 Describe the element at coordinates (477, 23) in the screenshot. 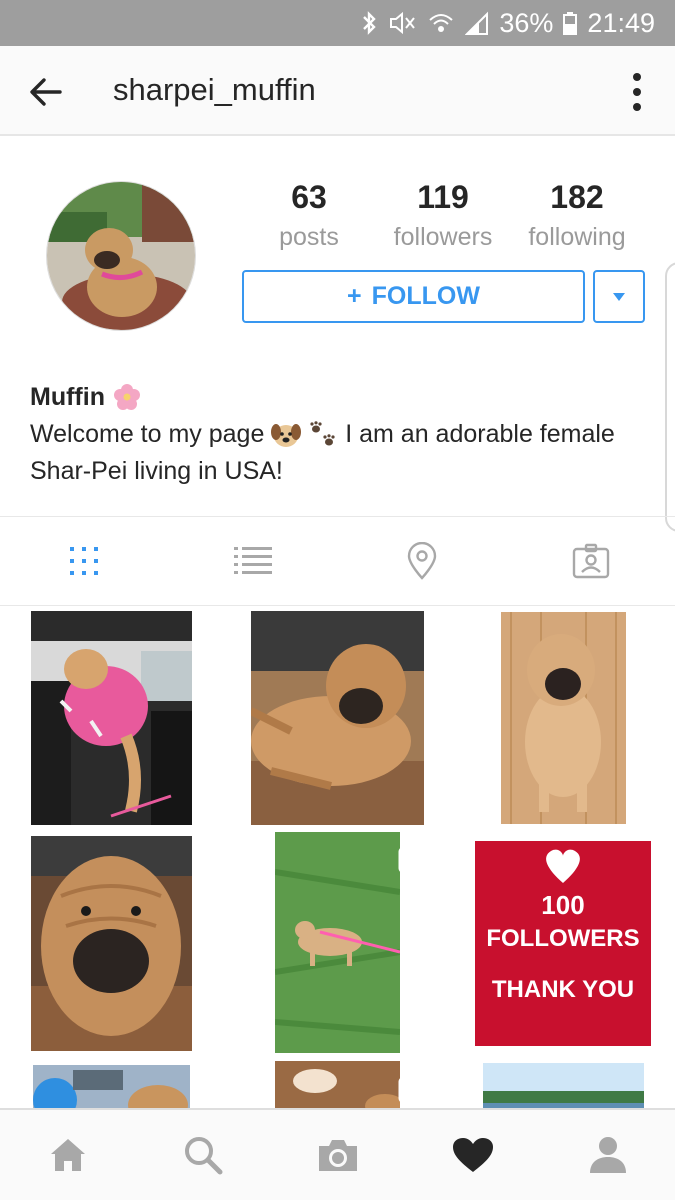

I see `signal-icon` at that location.